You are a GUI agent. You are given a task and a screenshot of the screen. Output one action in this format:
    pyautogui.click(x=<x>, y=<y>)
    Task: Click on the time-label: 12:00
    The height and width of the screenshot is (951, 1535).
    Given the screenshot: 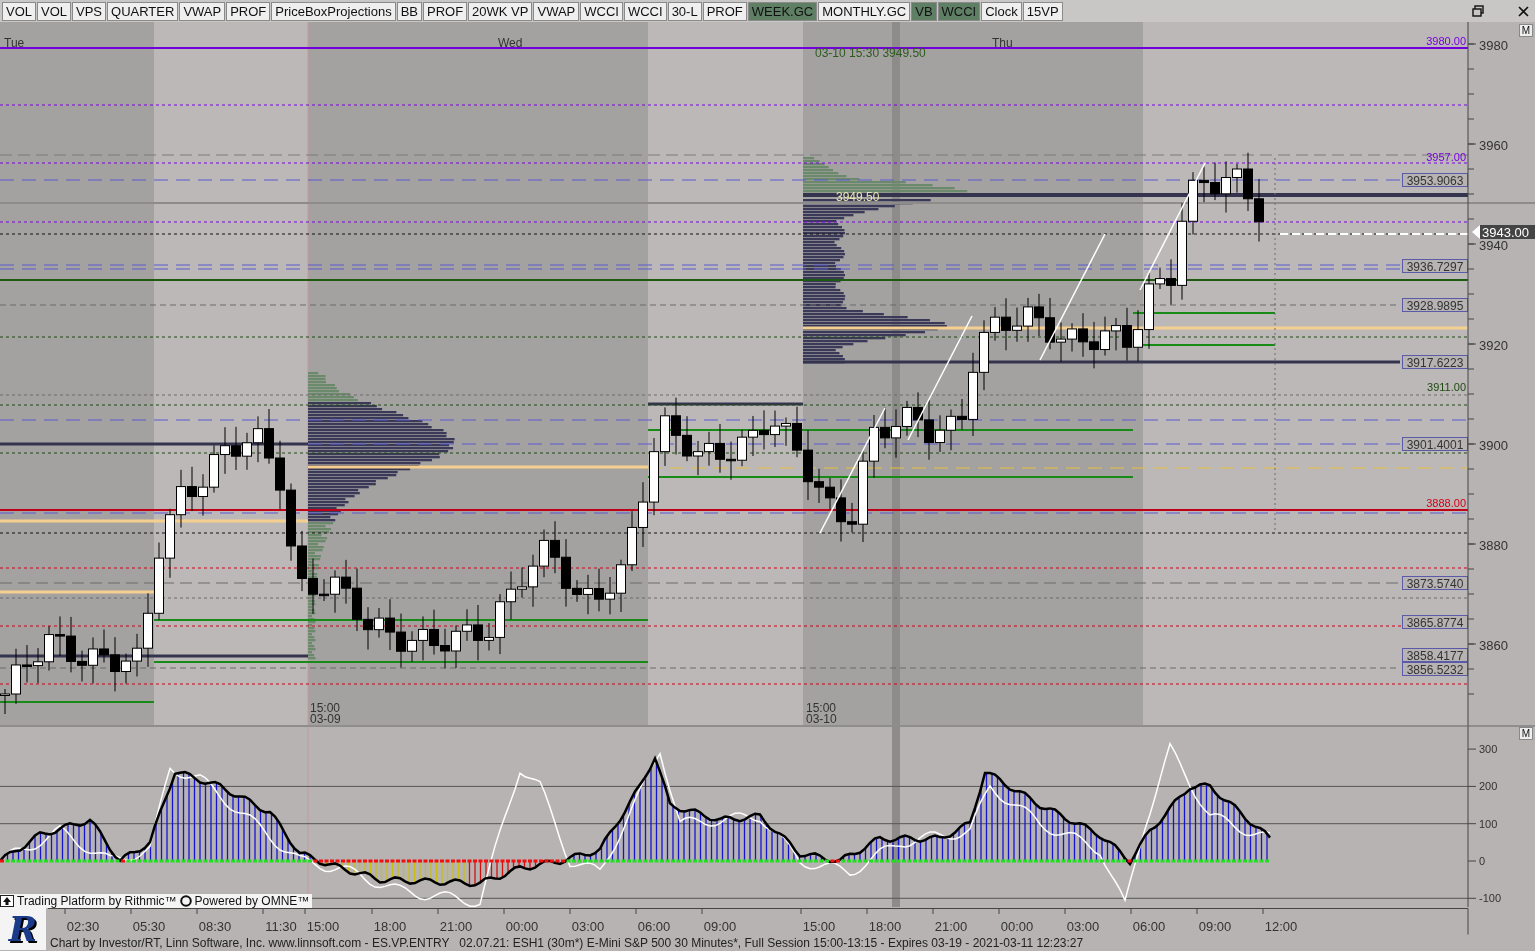 What is the action you would take?
    pyautogui.click(x=1281, y=926)
    